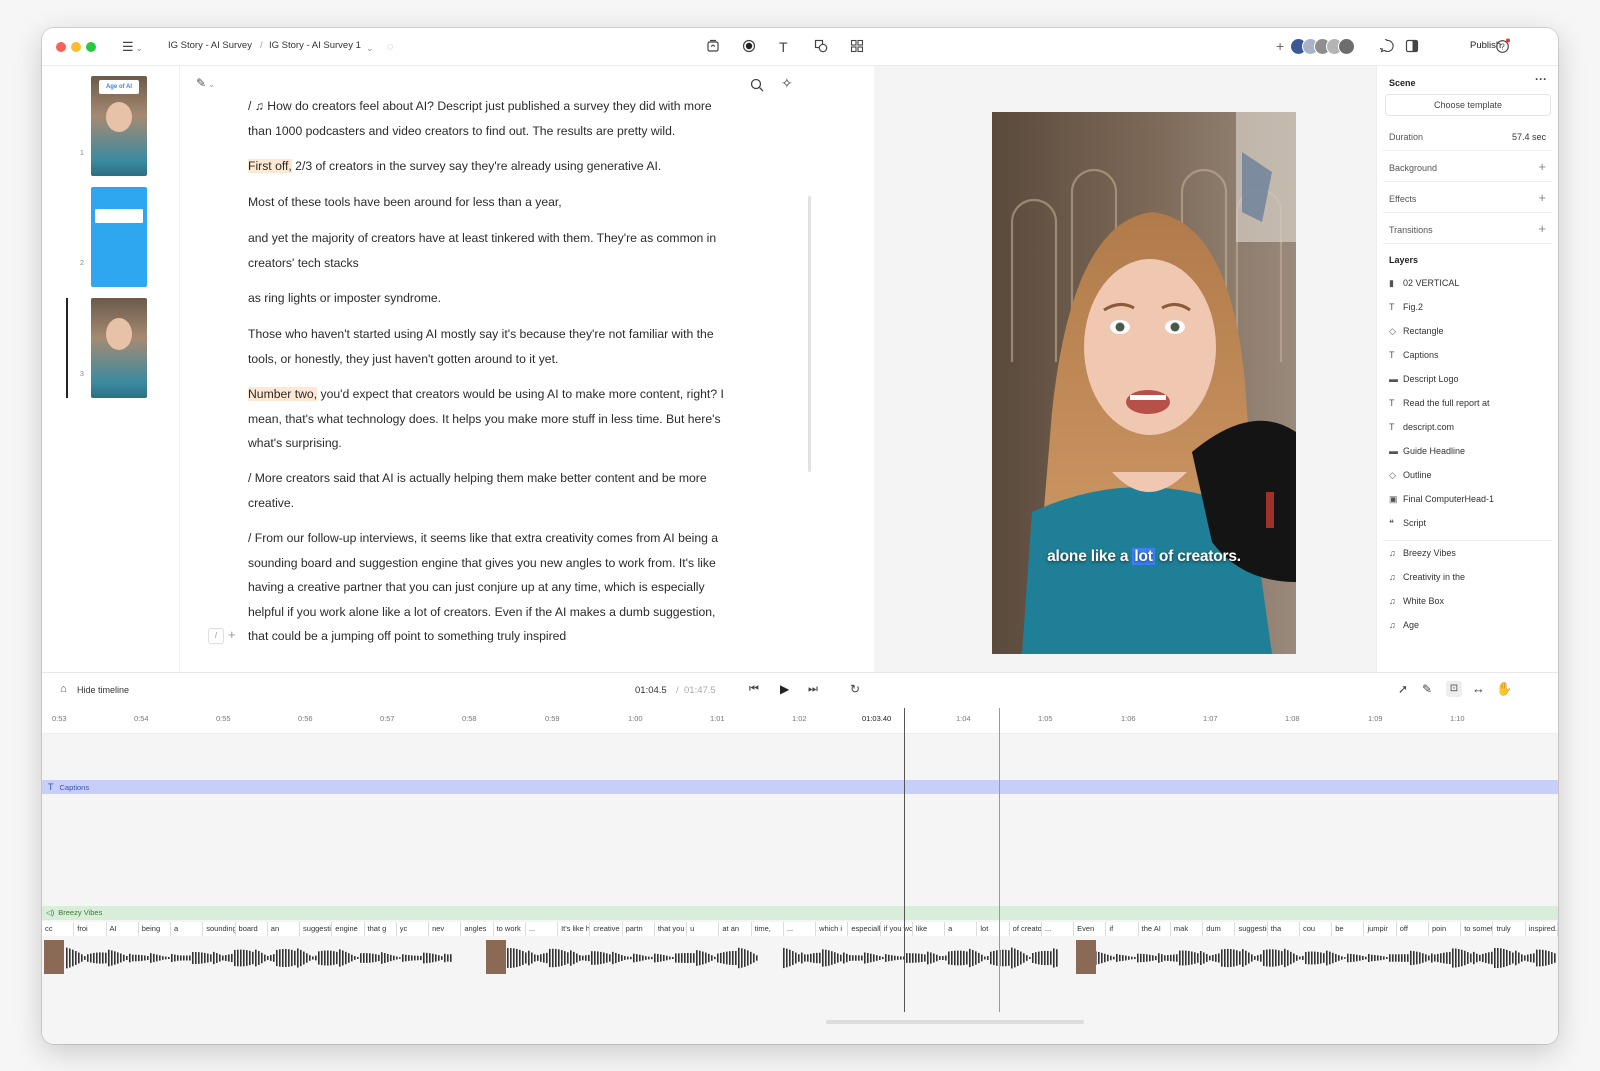 The height and width of the screenshot is (1071, 1600). What do you see at coordinates (1416, 601) in the screenshot?
I see `layer-item: ♫ White Box` at bounding box center [1416, 601].